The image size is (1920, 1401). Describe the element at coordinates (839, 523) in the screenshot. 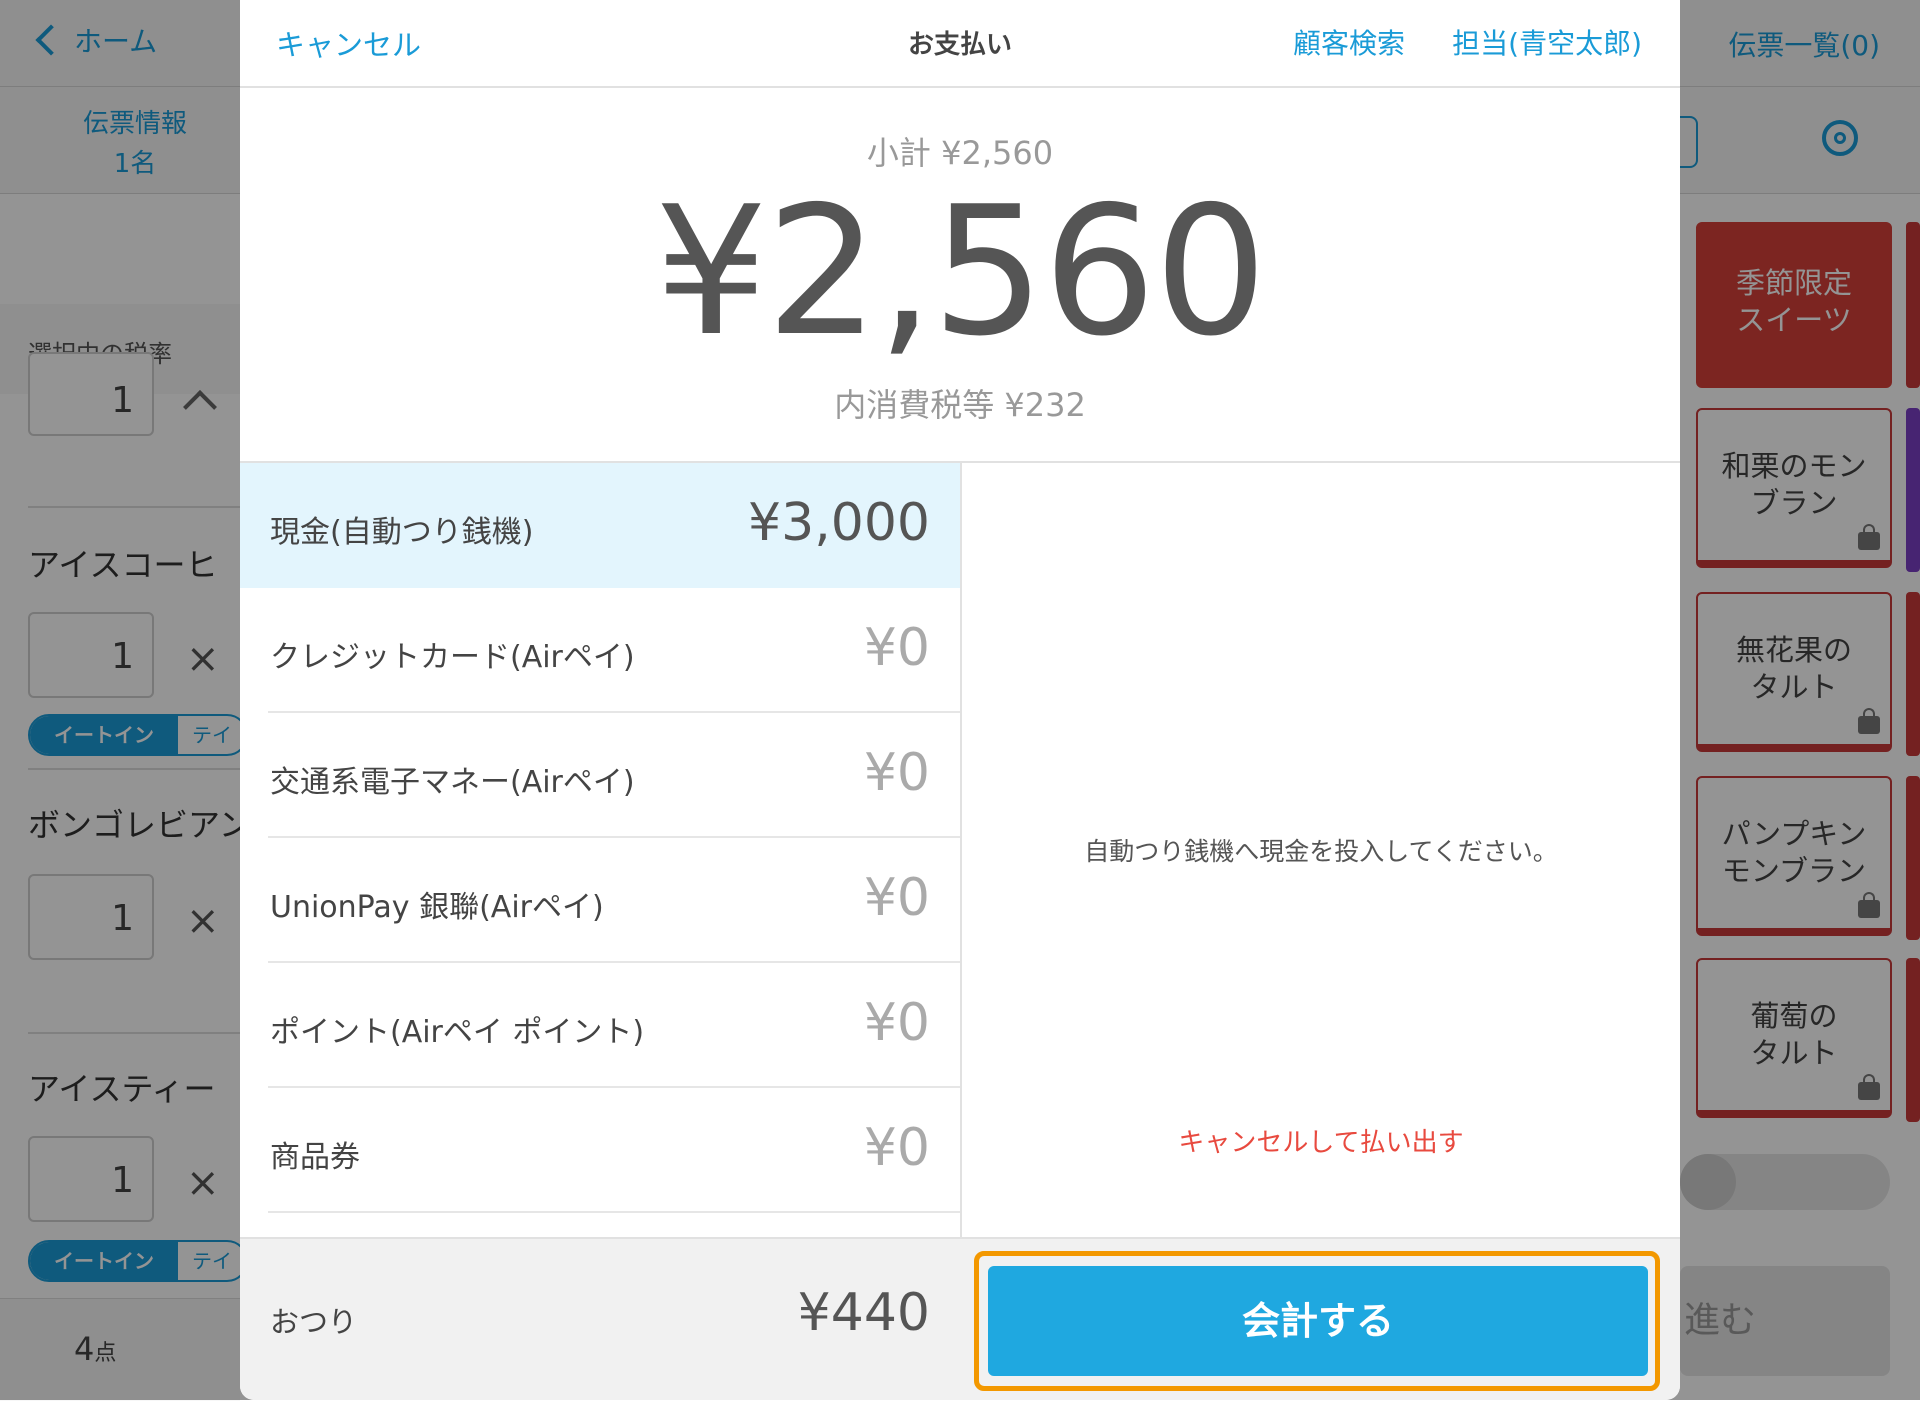

I see `payment-method-amount: ¥3,000` at that location.